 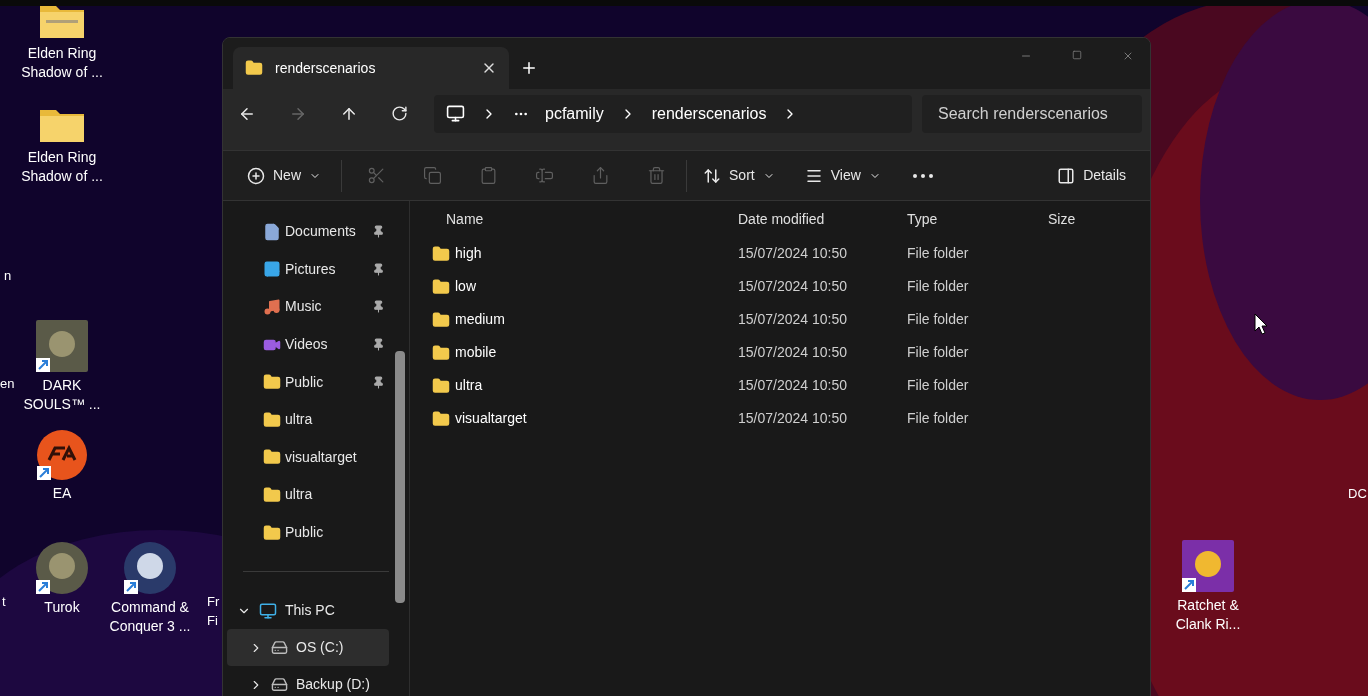 I want to click on breadcrumb-item: pcfamily, so click(x=574, y=113).